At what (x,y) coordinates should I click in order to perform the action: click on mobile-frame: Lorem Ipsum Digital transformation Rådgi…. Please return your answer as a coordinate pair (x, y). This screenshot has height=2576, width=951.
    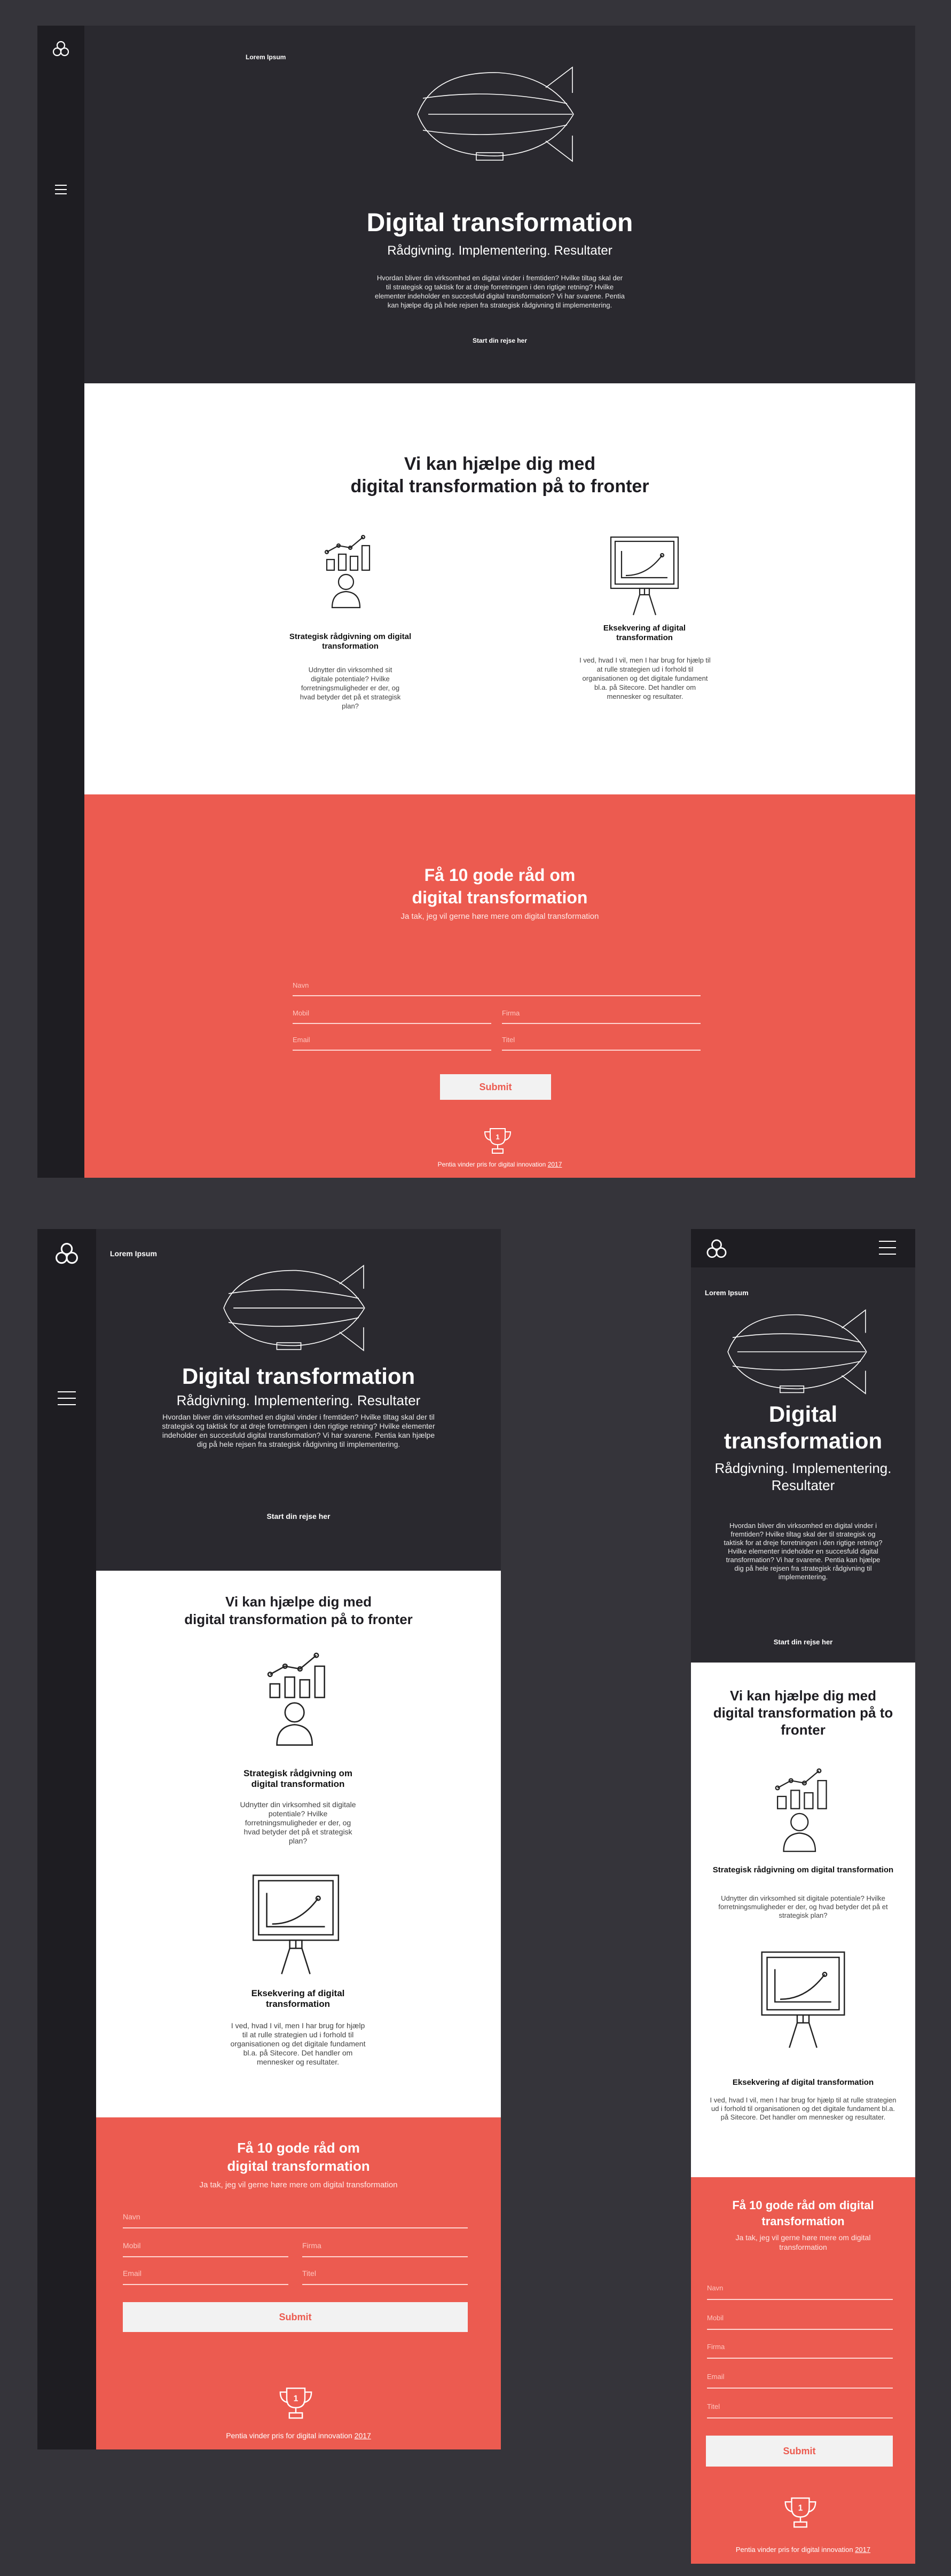
    Looking at the image, I should click on (803, 1896).